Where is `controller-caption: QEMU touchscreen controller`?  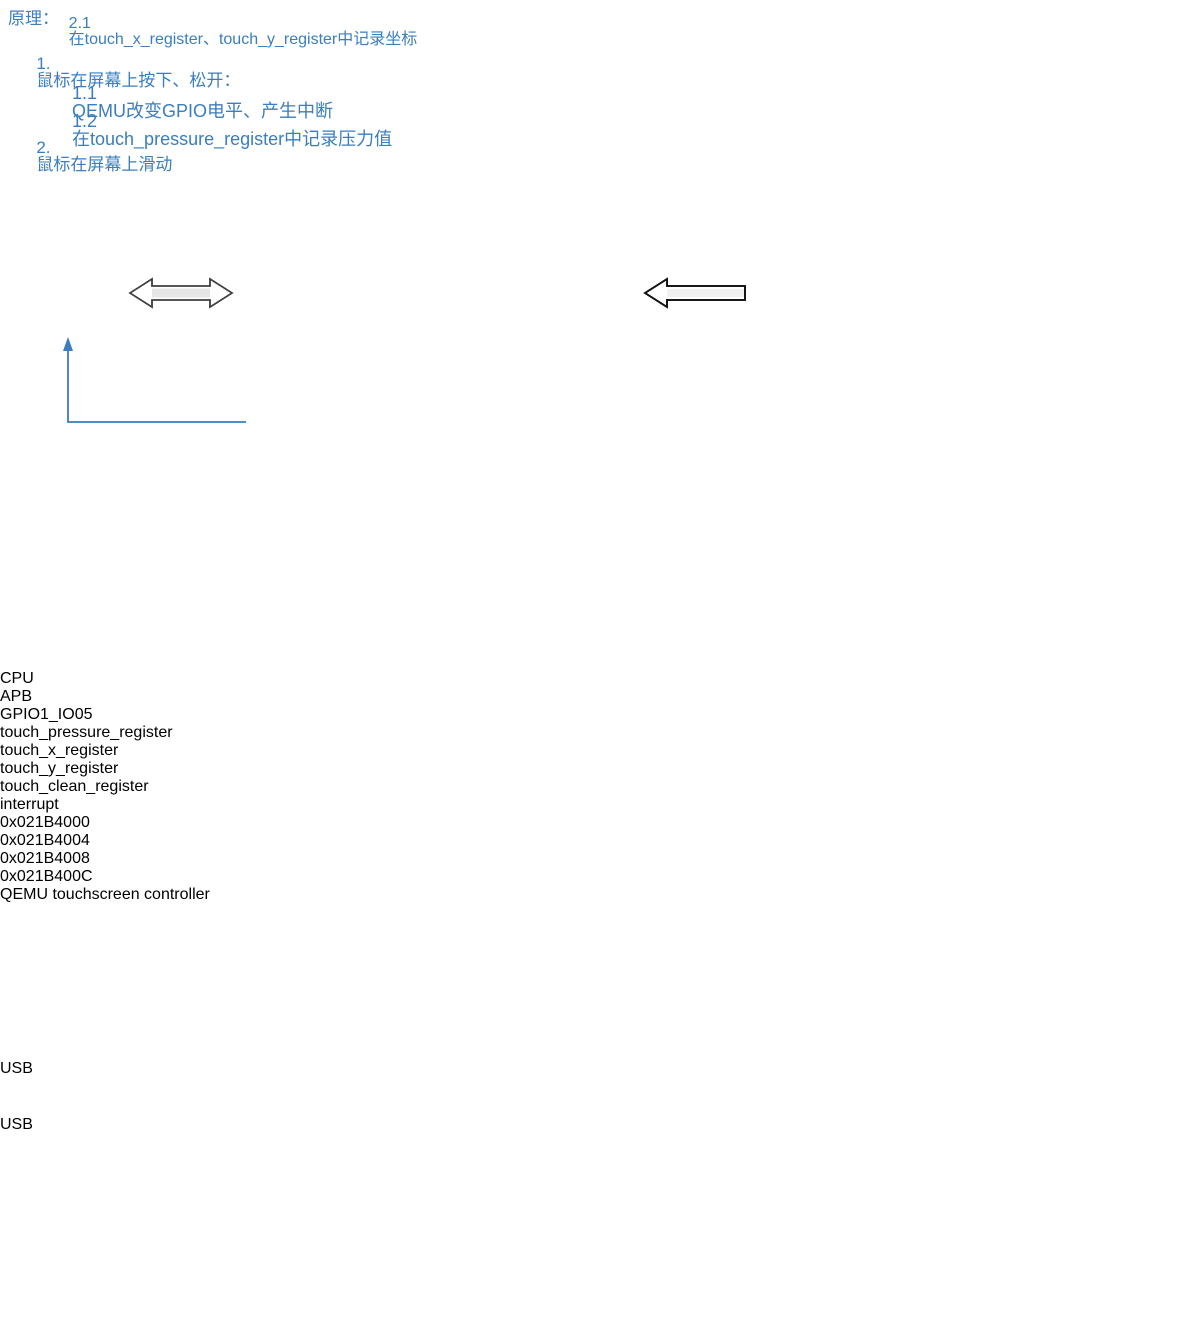
controller-caption: QEMU touchscreen controller is located at coordinates (105, 894).